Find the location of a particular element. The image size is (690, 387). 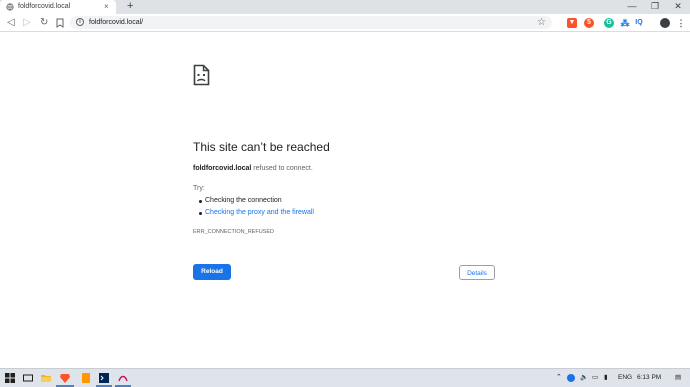

star-icon: ☆ is located at coordinates (541, 22).